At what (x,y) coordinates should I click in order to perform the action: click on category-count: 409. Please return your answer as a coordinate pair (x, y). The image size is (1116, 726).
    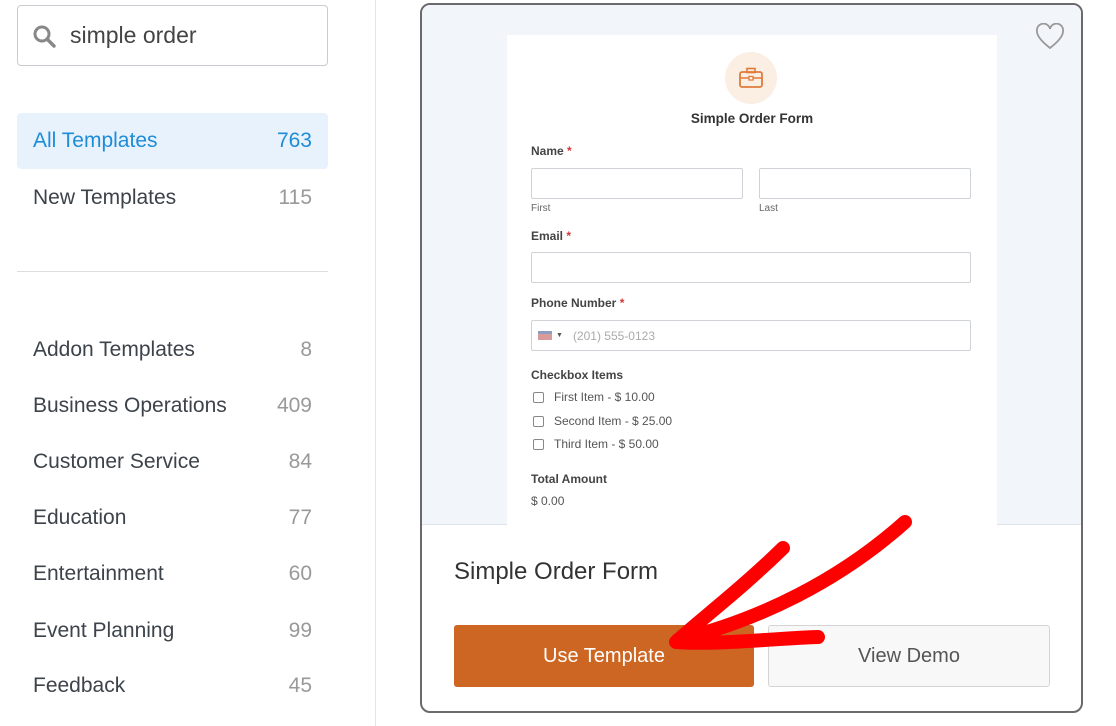
    Looking at the image, I should click on (294, 405).